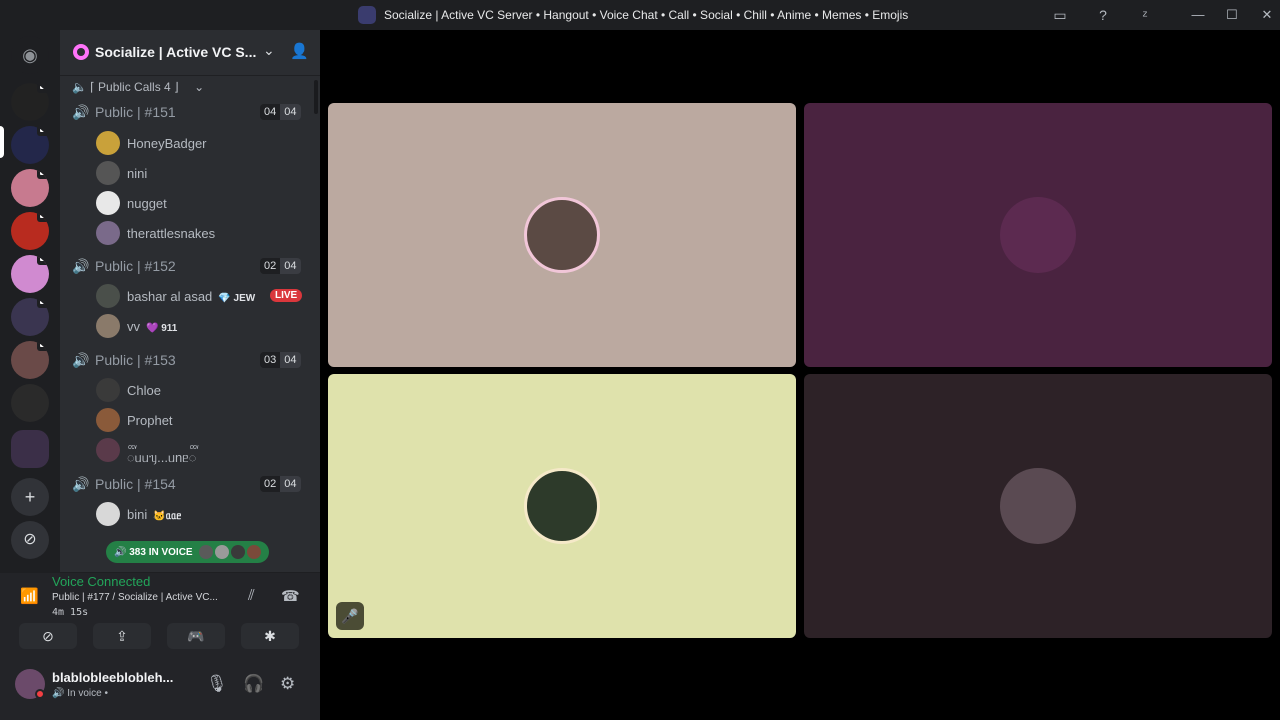  I want to click on voice-user: Prophet, so click(204, 420).